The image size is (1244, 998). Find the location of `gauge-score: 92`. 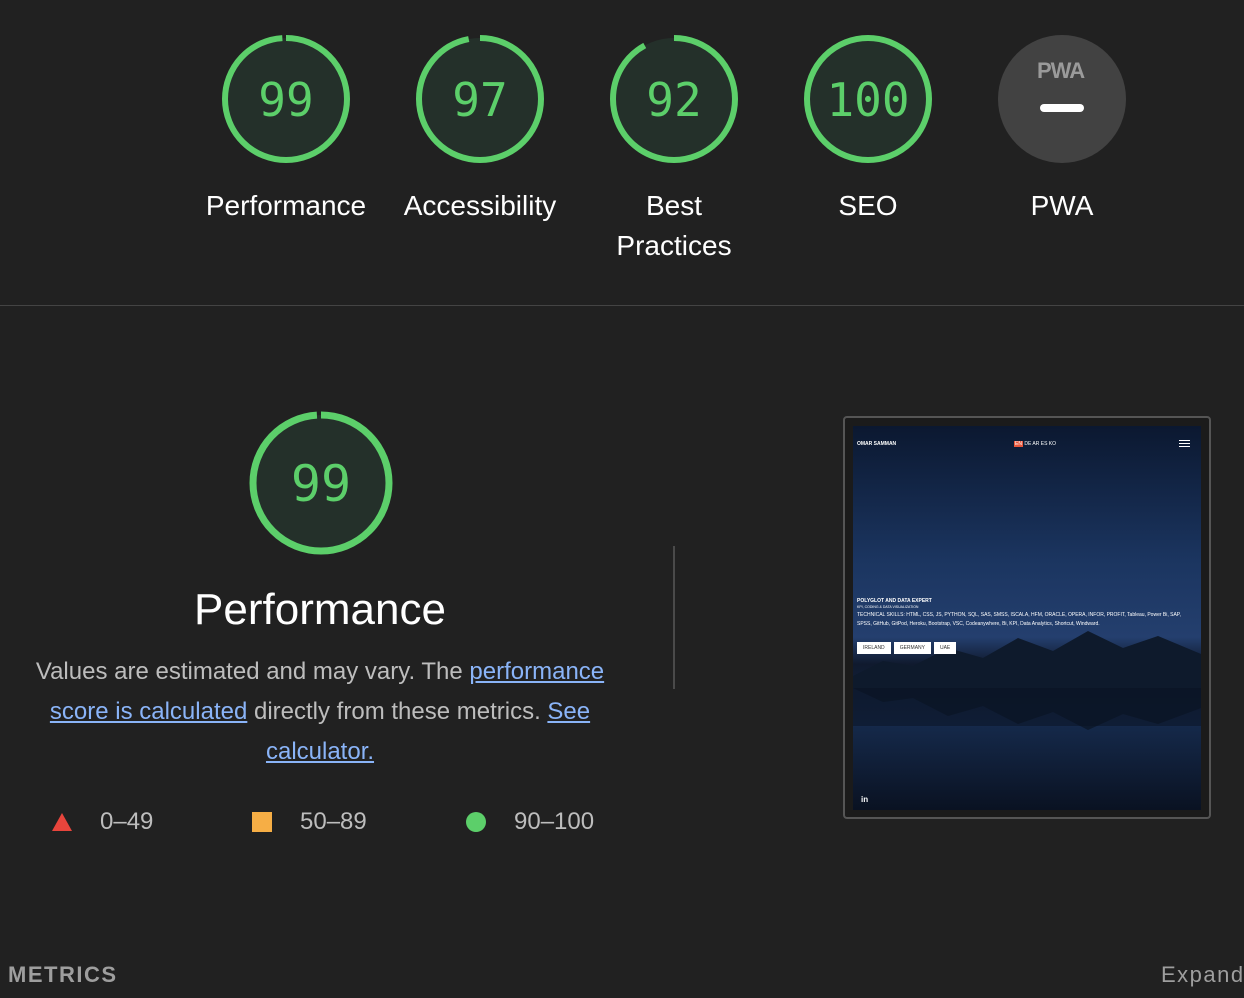

gauge-score: 92 is located at coordinates (673, 100).